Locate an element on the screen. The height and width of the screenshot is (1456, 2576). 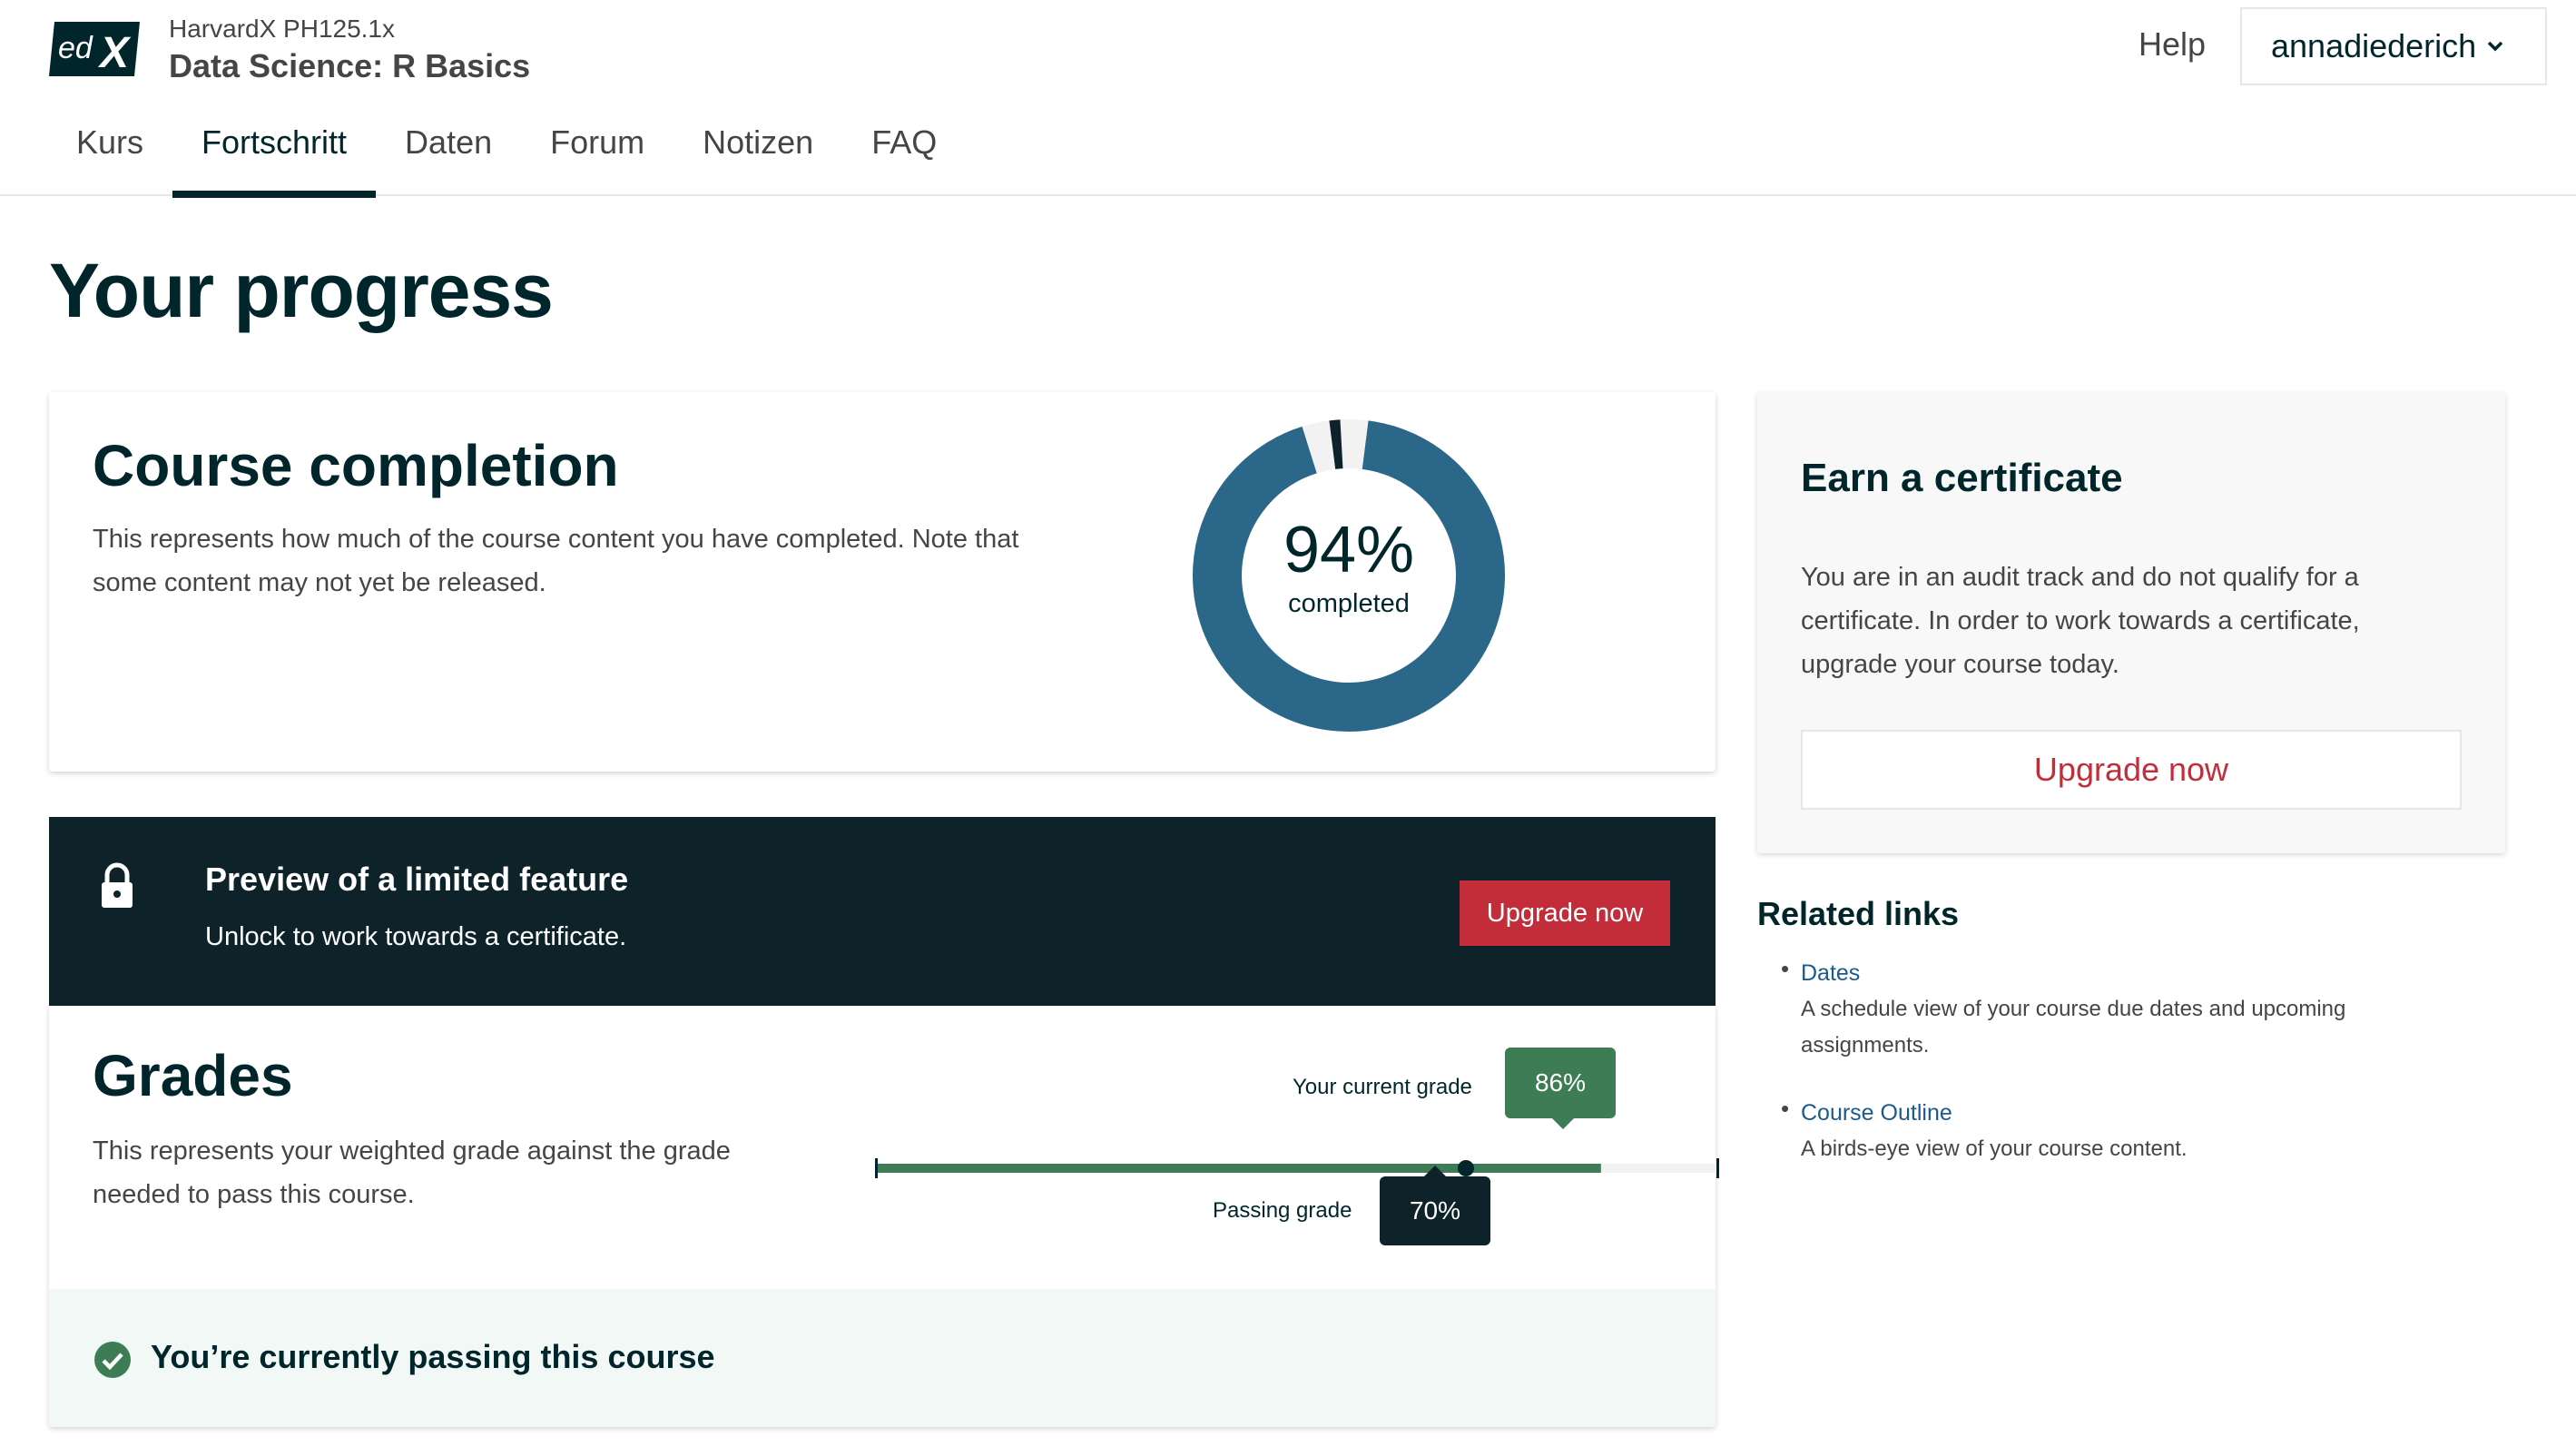
passing-status: You’re currently passing this course is located at coordinates (882, 1358).